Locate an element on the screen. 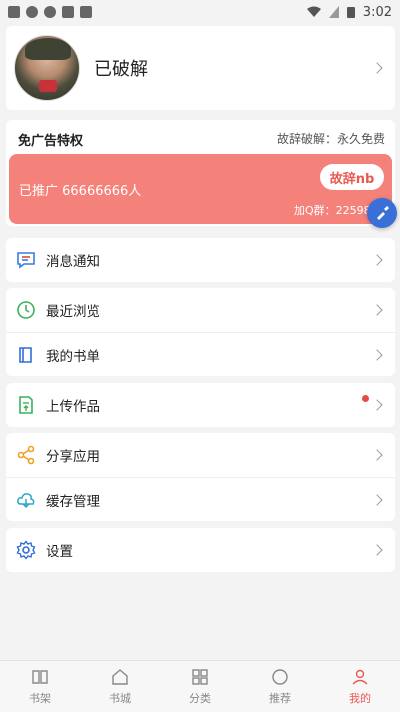 This screenshot has width=400, height=712. user-icon is located at coordinates (360, 677).